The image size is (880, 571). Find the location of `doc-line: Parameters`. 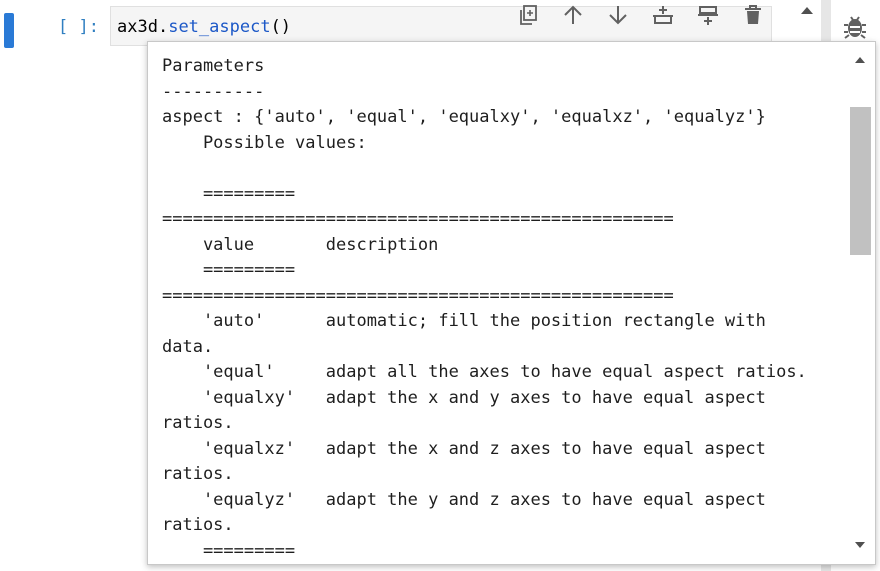

doc-line: Parameters is located at coordinates (213, 66).